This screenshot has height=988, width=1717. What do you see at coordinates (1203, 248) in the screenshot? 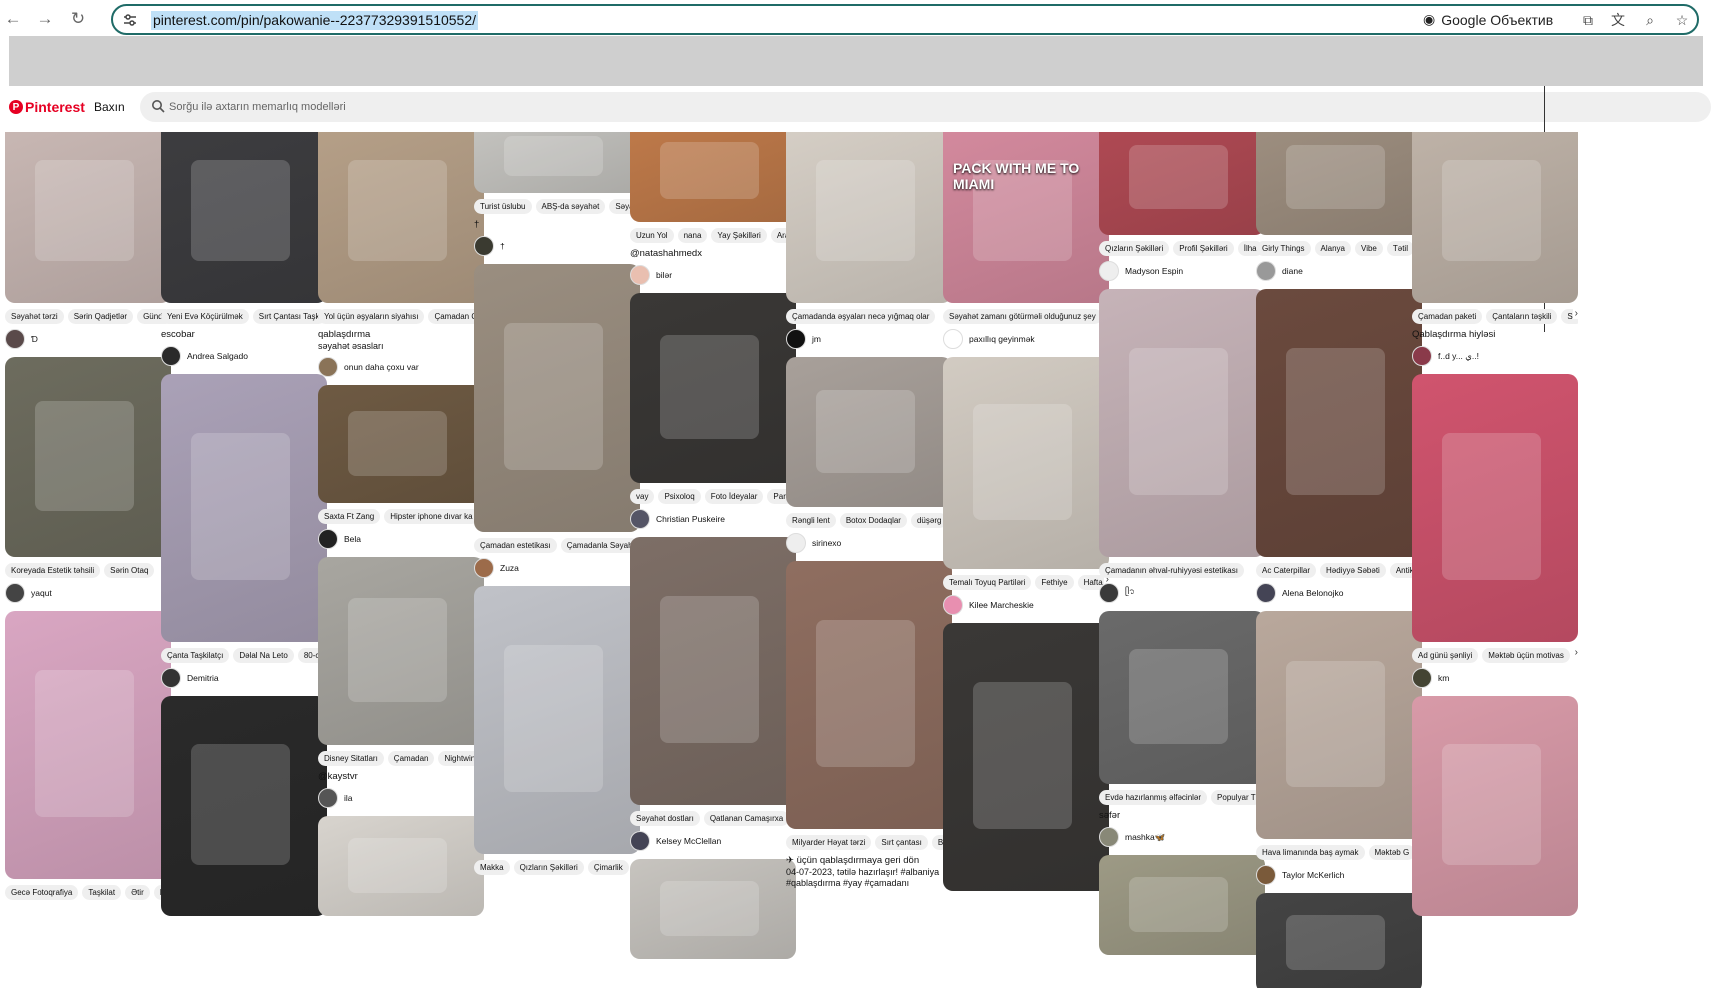
I see `tag-chip: Profil Şəkilləri` at bounding box center [1203, 248].